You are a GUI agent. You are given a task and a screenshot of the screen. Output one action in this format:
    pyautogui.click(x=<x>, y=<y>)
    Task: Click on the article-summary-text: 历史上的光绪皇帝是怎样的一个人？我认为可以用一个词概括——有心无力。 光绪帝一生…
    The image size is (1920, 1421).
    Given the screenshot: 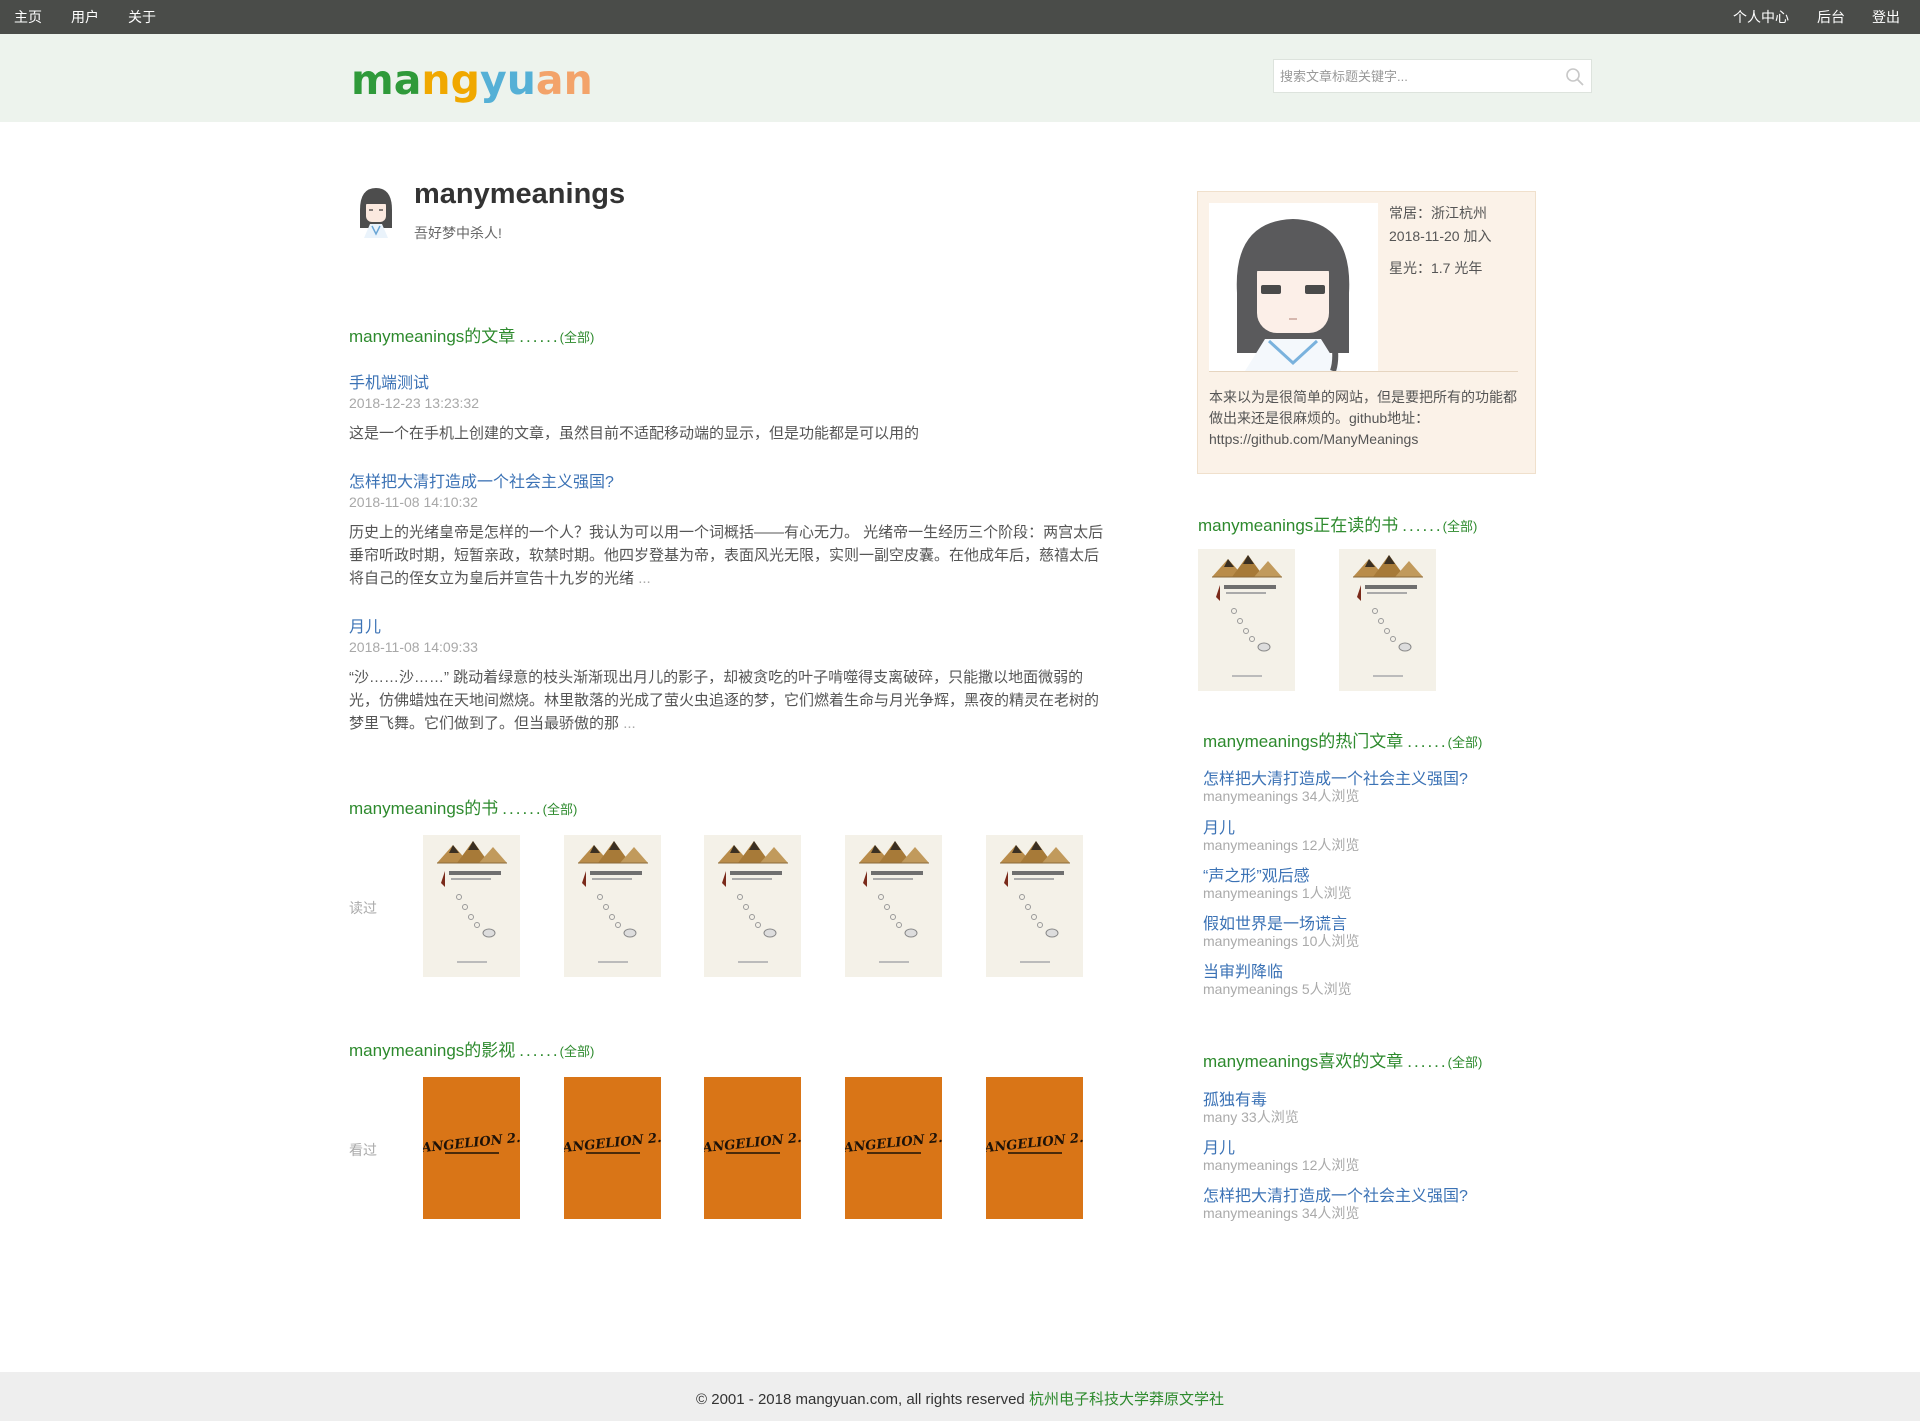 What is the action you would take?
    pyautogui.click(x=726, y=555)
    